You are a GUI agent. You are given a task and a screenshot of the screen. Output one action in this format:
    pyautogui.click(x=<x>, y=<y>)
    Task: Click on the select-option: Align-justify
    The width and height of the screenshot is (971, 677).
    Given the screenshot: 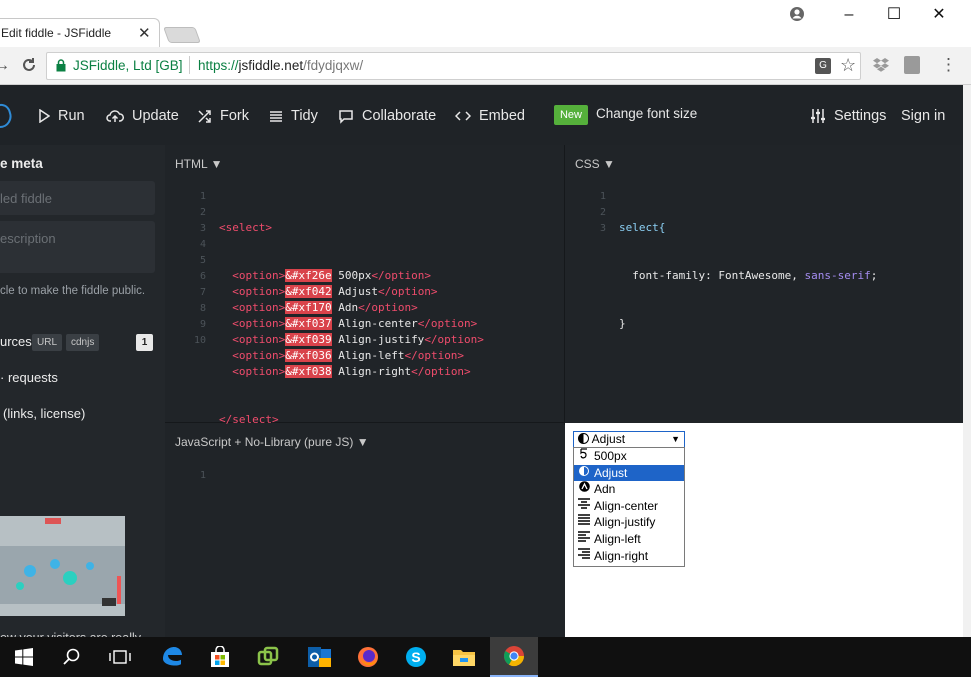 What is the action you would take?
    pyautogui.click(x=629, y=522)
    